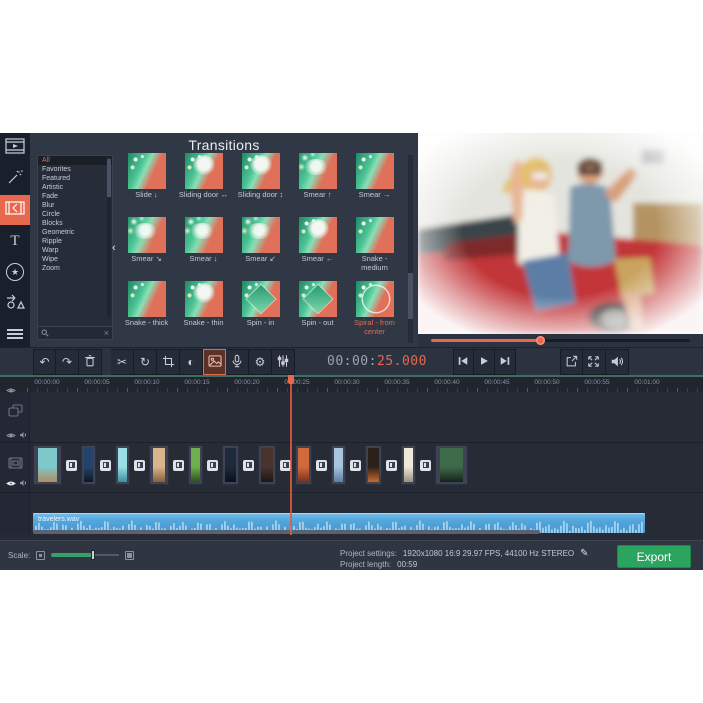  I want to click on transition-item: Snake - thick, so click(146, 313).